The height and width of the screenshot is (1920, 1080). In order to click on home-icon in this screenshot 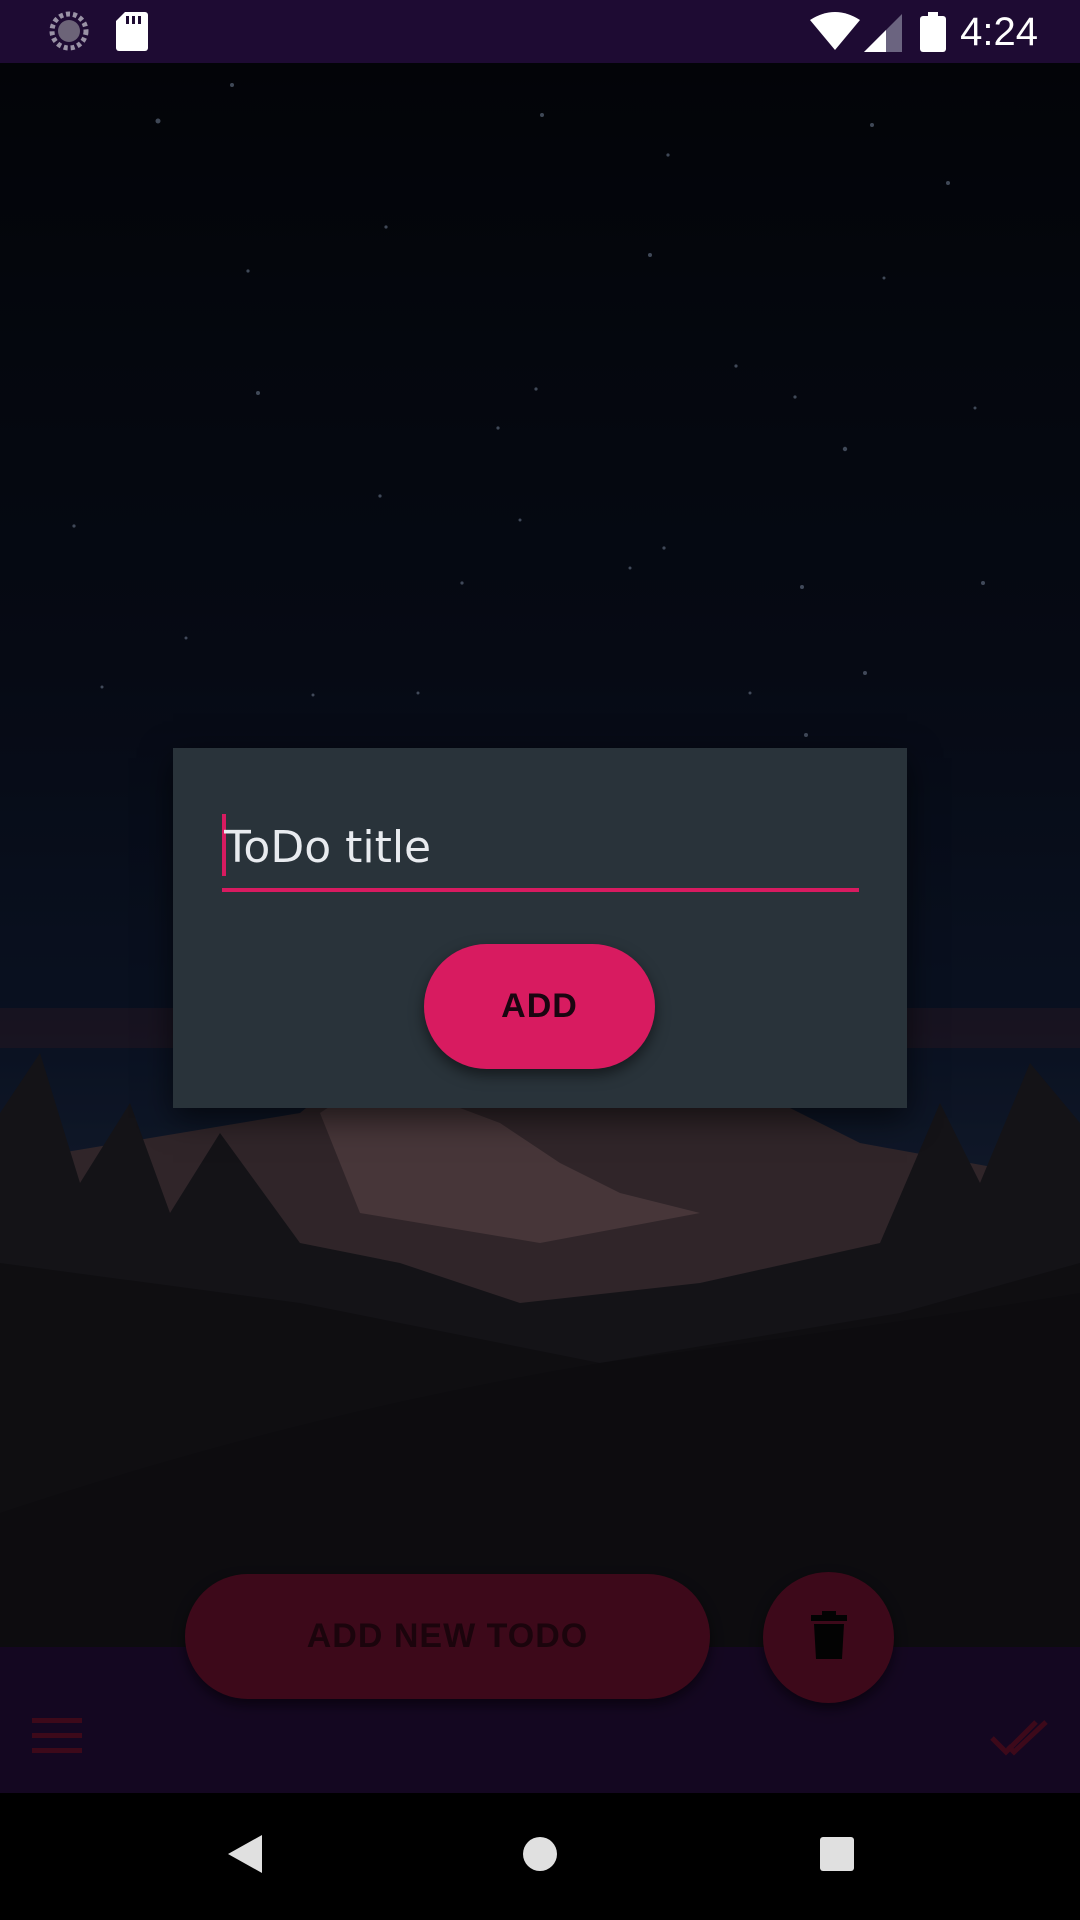, I will do `click(540, 1856)`.